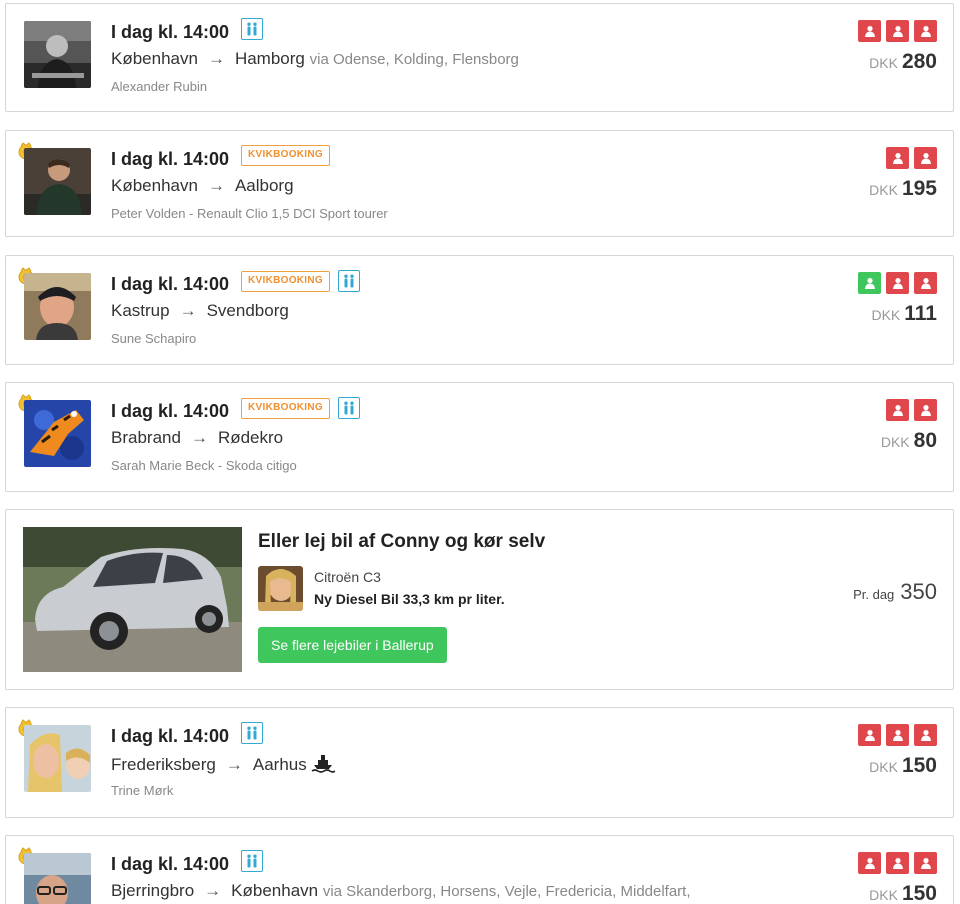  Describe the element at coordinates (153, 890) in the screenshot. I see `route-from: Bjerringbro` at that location.